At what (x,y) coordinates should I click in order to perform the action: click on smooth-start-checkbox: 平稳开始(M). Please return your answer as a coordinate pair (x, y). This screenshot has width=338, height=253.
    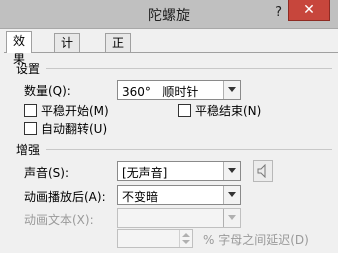
    Looking at the image, I should click on (66, 110).